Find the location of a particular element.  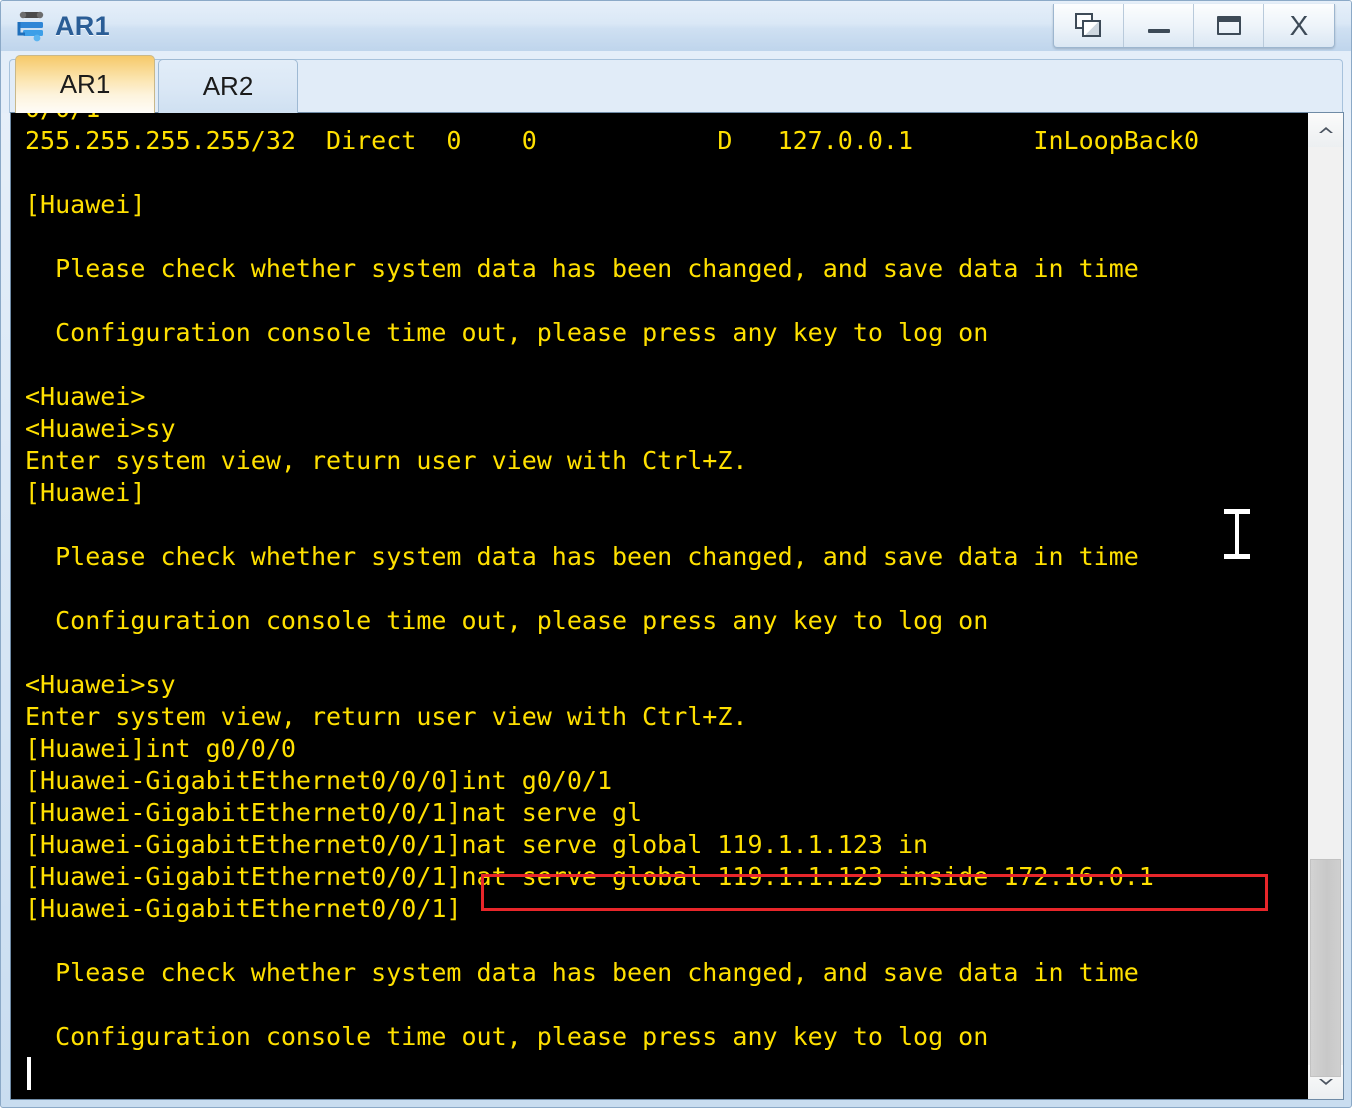

maximize-button is located at coordinates (1229, 25).